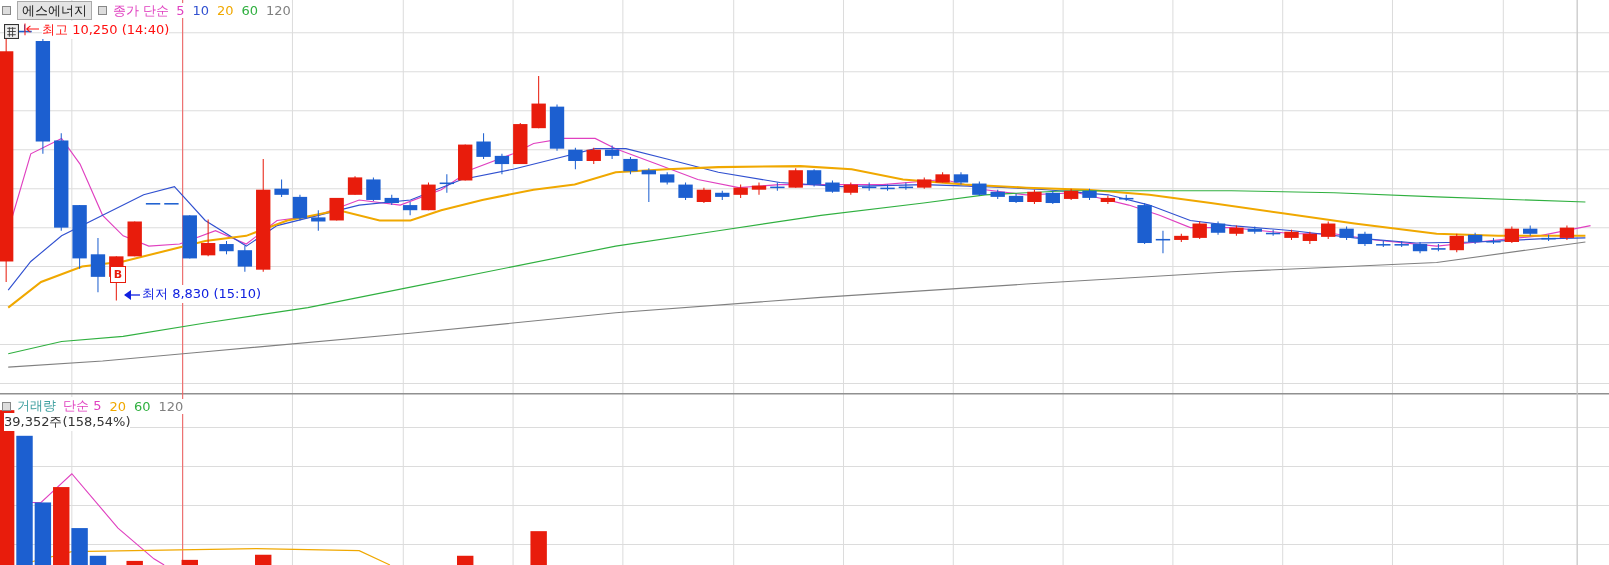 This screenshot has height=565, width=1609. I want to click on arrow-icon, so click(132, 295).